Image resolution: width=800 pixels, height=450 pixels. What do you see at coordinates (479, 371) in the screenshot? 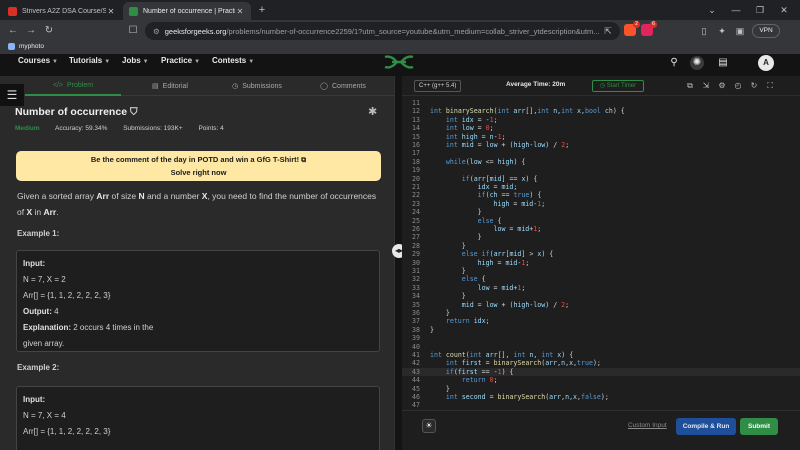
I see `code-text: if(first == -1) {` at bounding box center [479, 371].